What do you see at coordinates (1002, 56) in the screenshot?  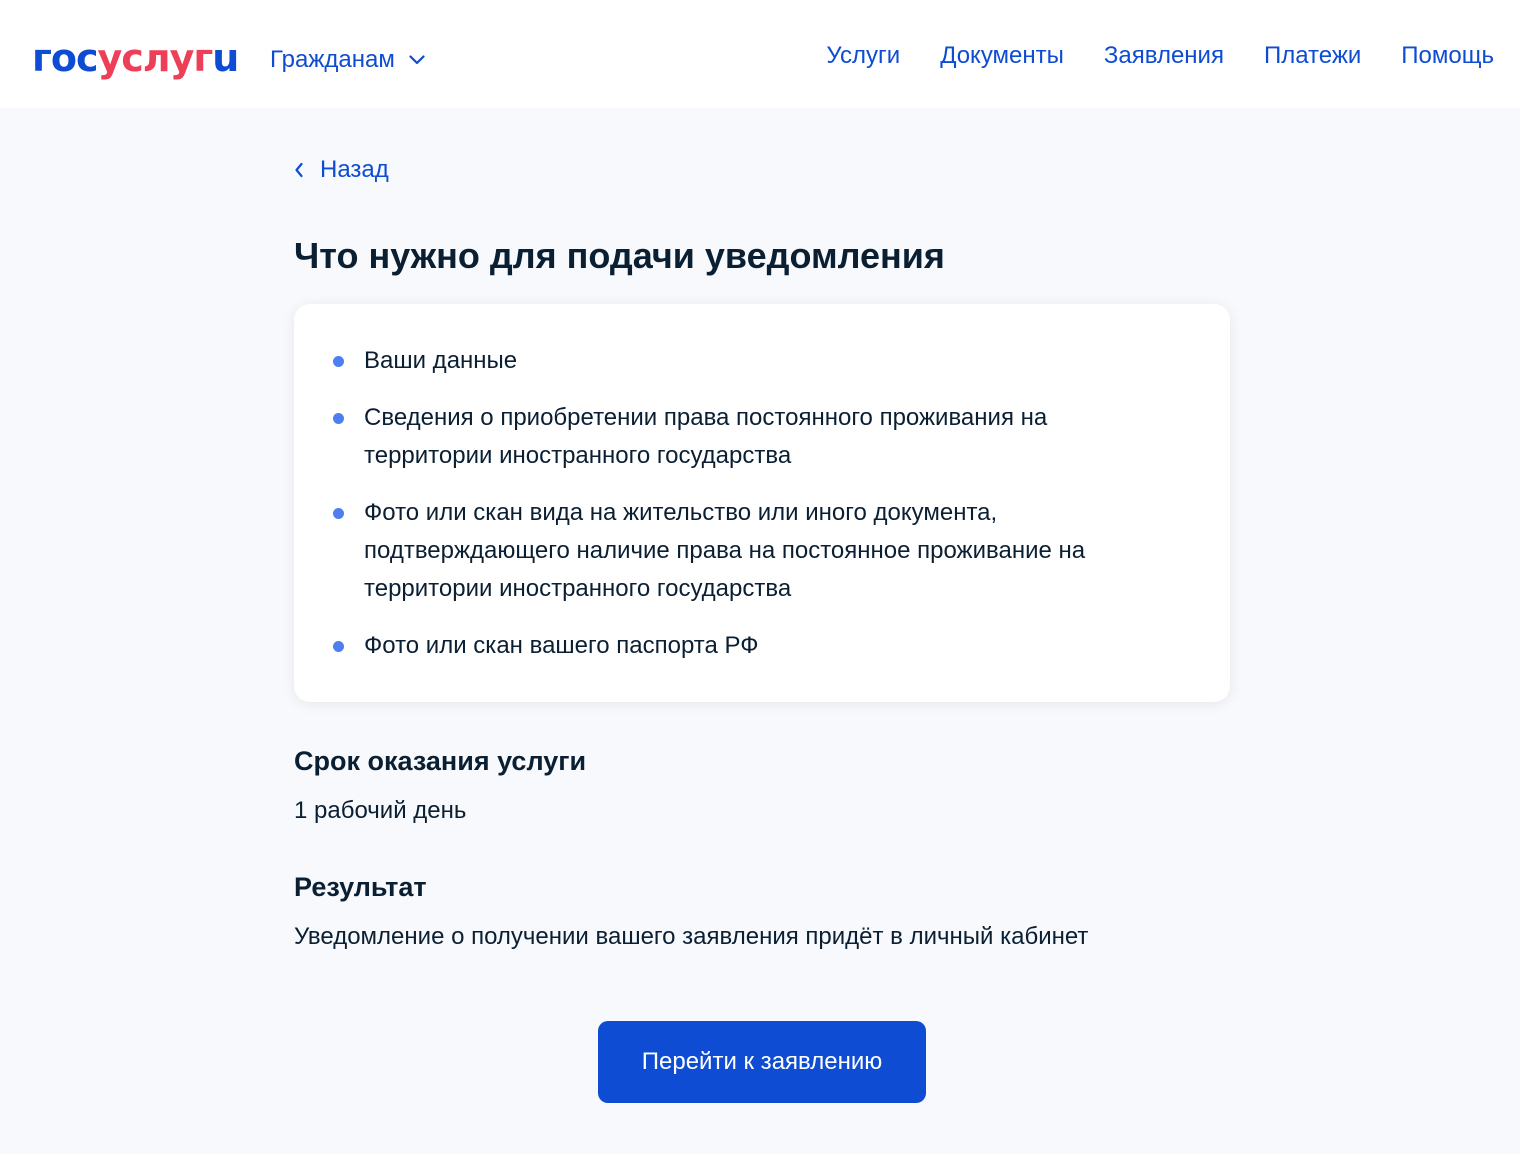 I see `nav-documents: Документы` at bounding box center [1002, 56].